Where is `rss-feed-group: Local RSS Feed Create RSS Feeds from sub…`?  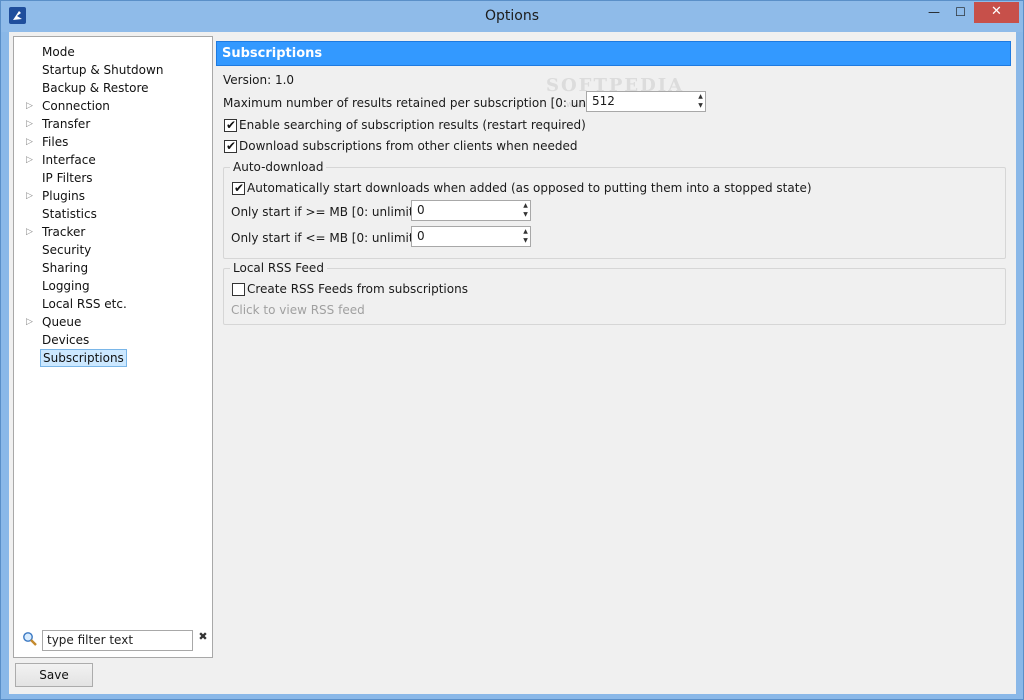
rss-feed-group: Local RSS Feed Create RSS Feeds from sub… is located at coordinates (614, 293).